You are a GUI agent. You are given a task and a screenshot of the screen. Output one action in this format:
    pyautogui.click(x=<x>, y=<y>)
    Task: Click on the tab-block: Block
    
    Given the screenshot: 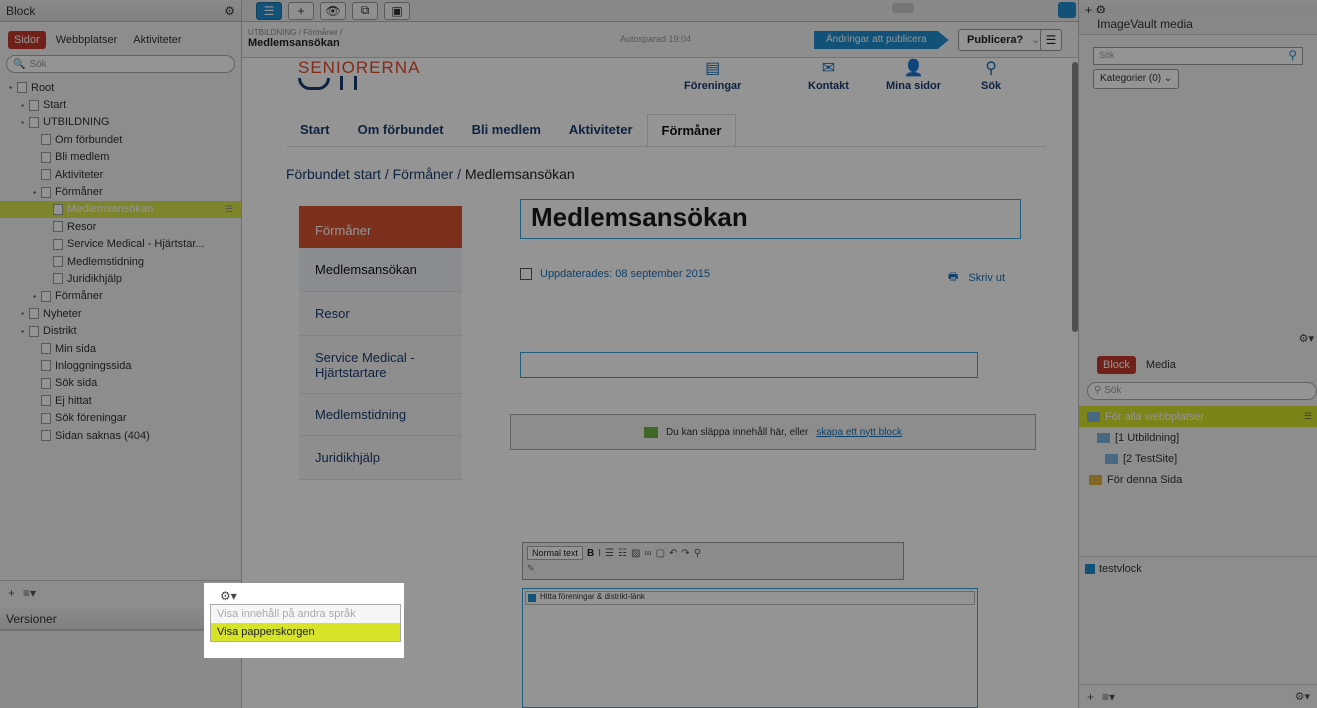 What is the action you would take?
    pyautogui.click(x=1116, y=365)
    